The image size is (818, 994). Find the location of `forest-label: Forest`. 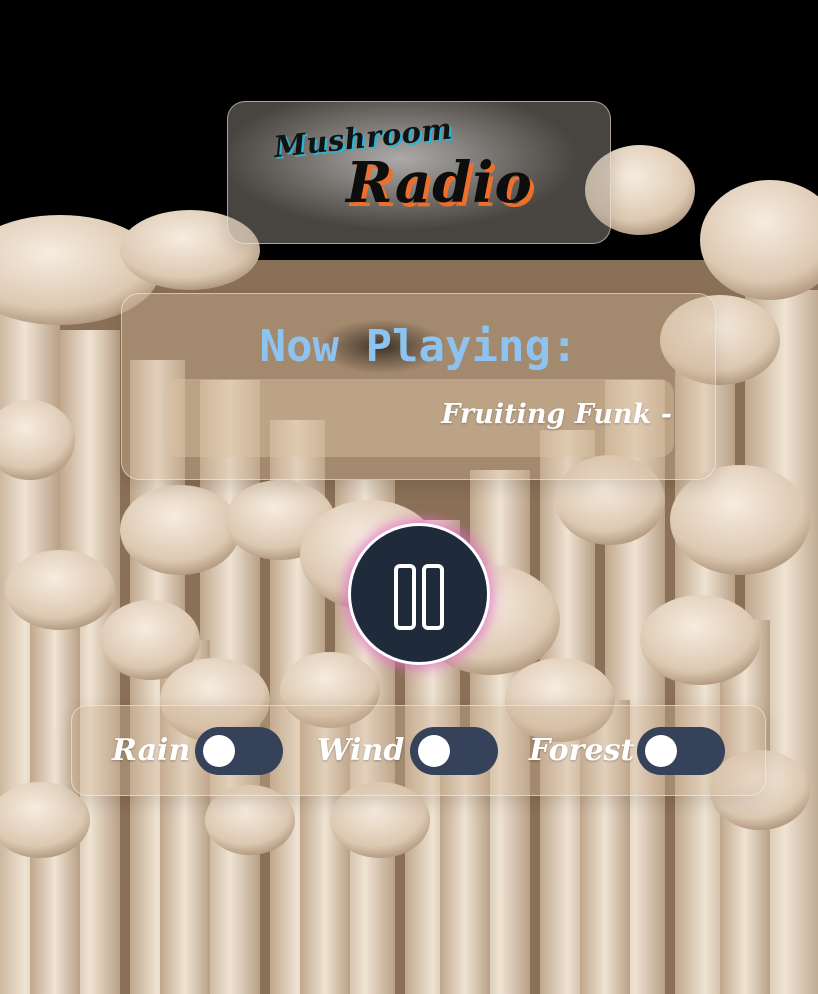

forest-label: Forest is located at coordinates (582, 750).